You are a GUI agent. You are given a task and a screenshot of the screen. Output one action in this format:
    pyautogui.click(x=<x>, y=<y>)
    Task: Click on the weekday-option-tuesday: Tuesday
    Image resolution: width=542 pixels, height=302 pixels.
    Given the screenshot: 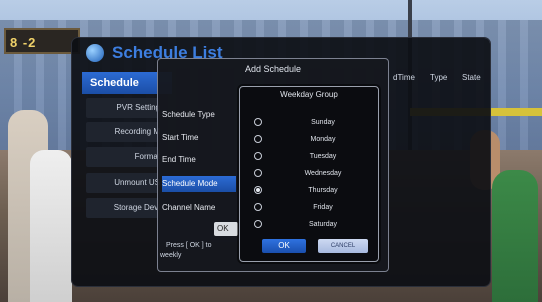 What is the action you would take?
    pyautogui.click(x=310, y=157)
    